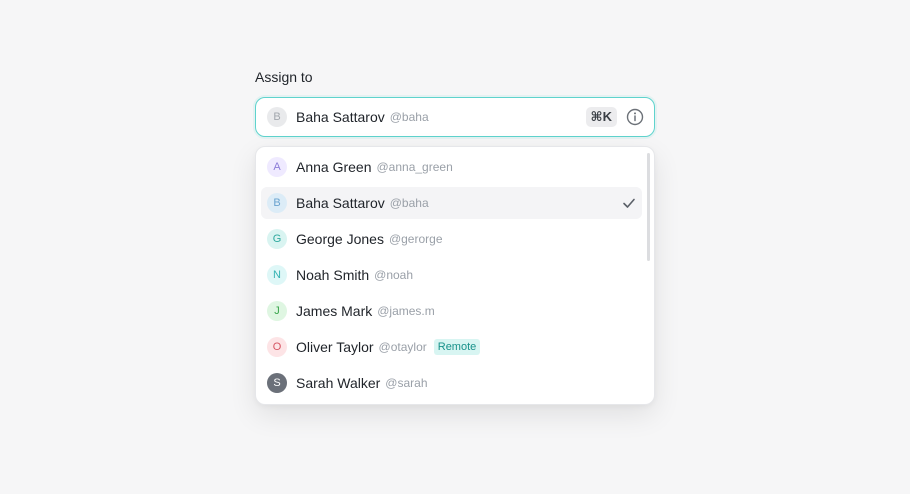 The image size is (910, 494). I want to click on option-handle: @james.m, so click(406, 311).